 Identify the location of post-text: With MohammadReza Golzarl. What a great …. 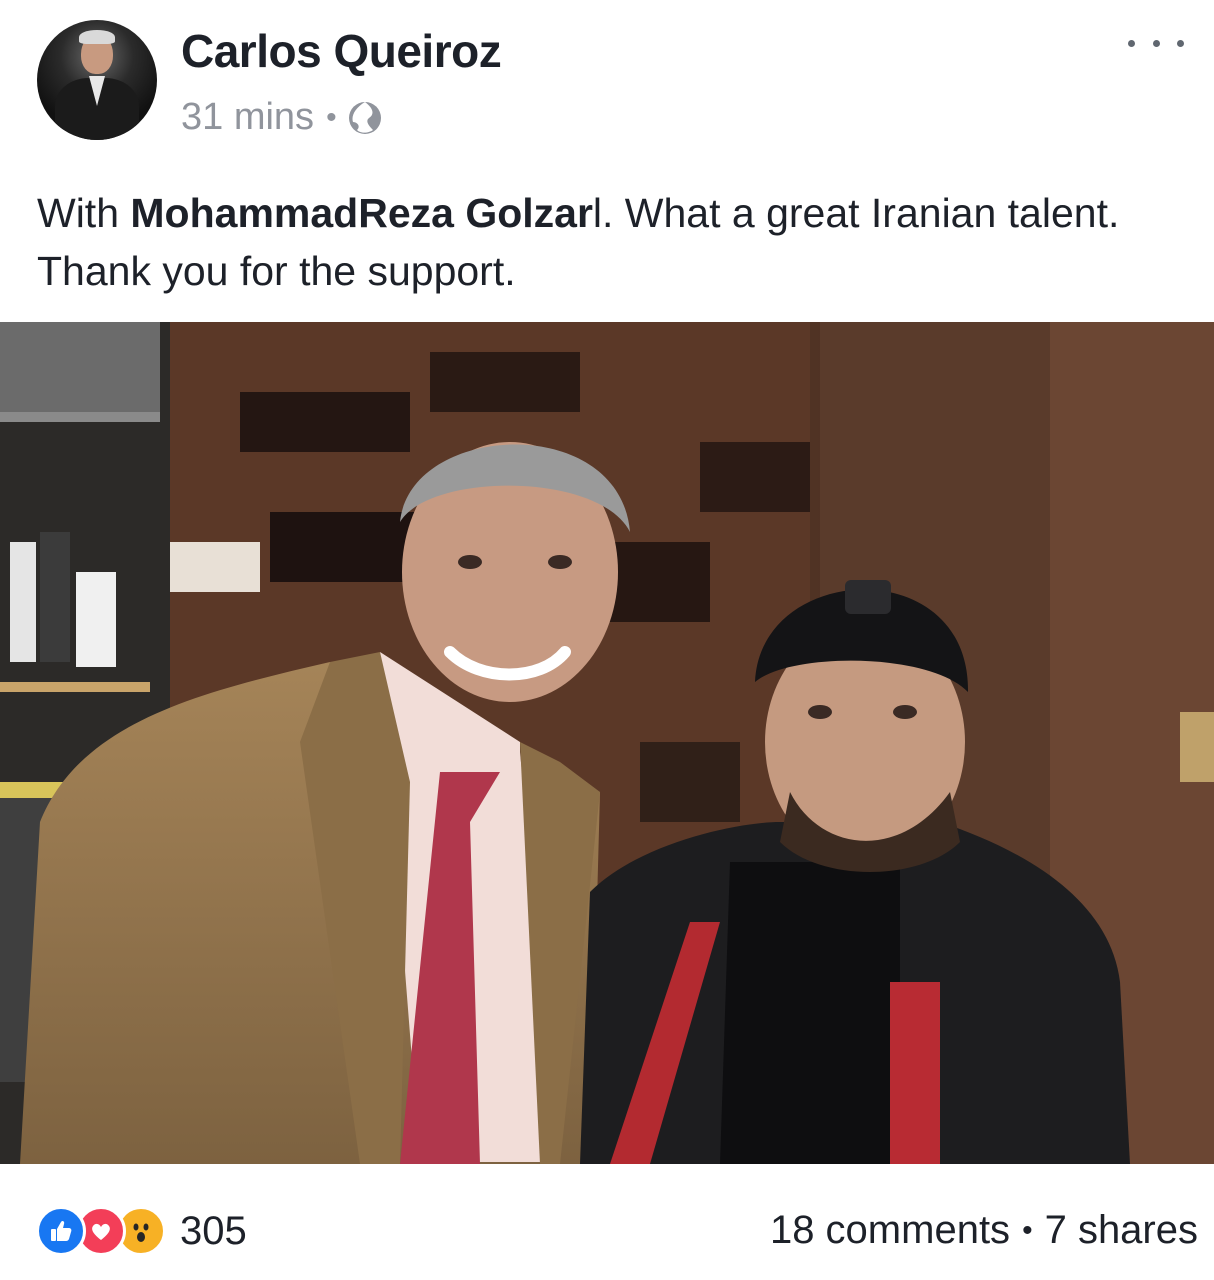
(607, 242).